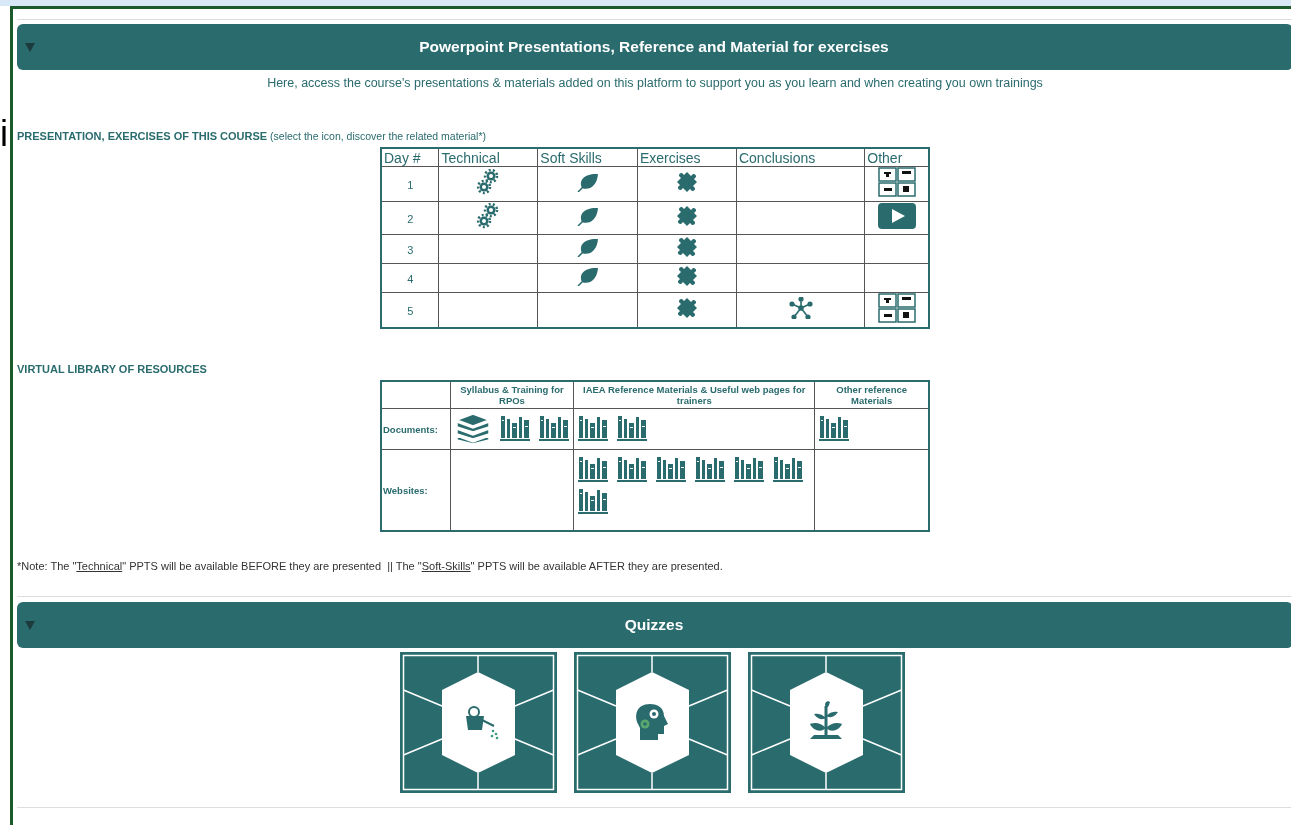 This screenshot has height=825, width=1291. I want to click on column-header: Soft Skills, so click(587, 157).